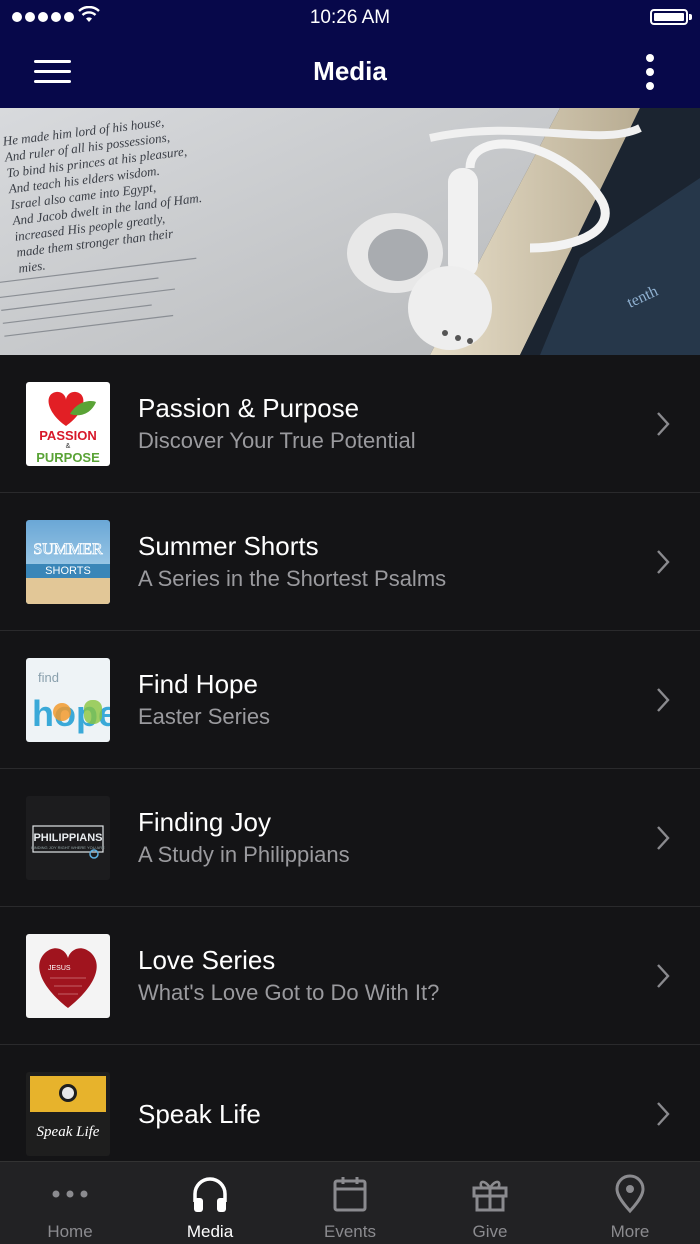 The image size is (700, 1244). What do you see at coordinates (68, 700) in the screenshot?
I see `series-thumbnail: find hope` at bounding box center [68, 700].